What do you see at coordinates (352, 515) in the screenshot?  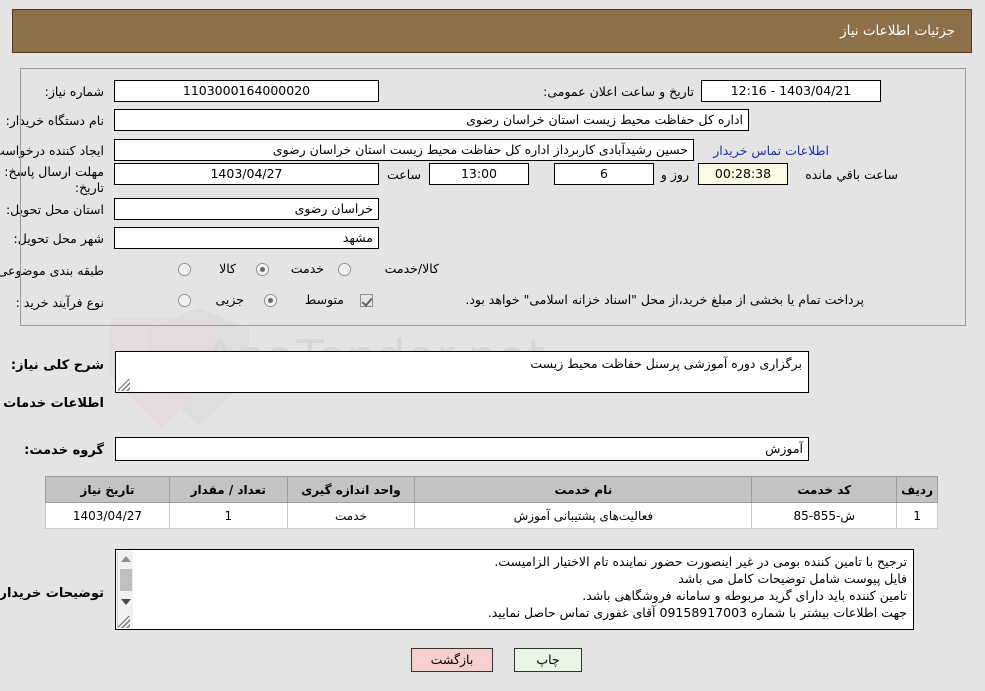 I see `cell-unit: خدمت` at bounding box center [352, 515].